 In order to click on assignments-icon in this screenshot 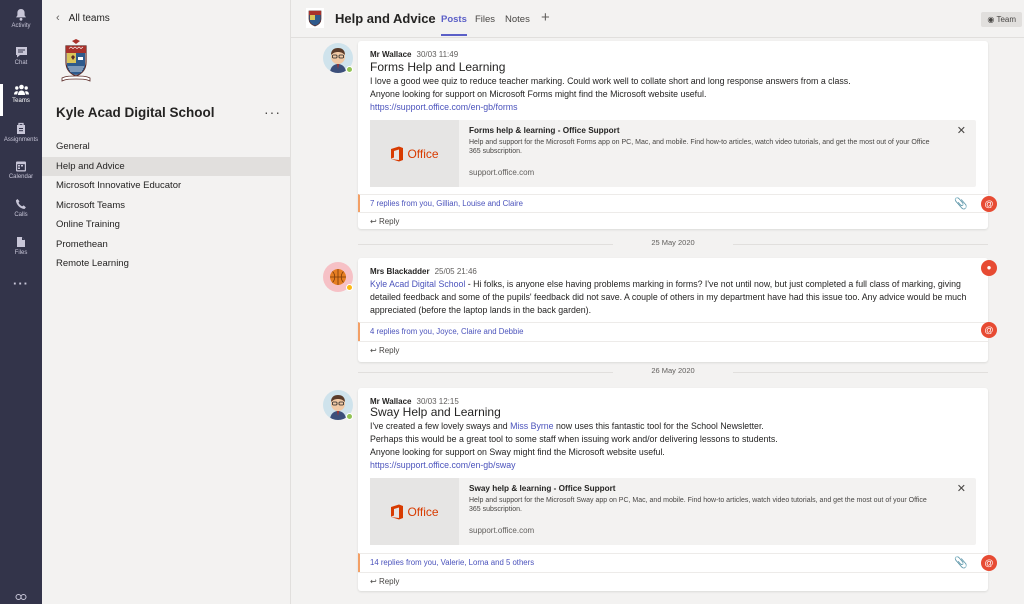, I will do `click(21, 128)`.